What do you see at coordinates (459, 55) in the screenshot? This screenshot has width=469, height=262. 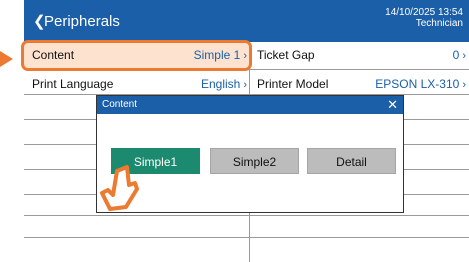 I see `ticket-gap-value: 0 ›` at bounding box center [459, 55].